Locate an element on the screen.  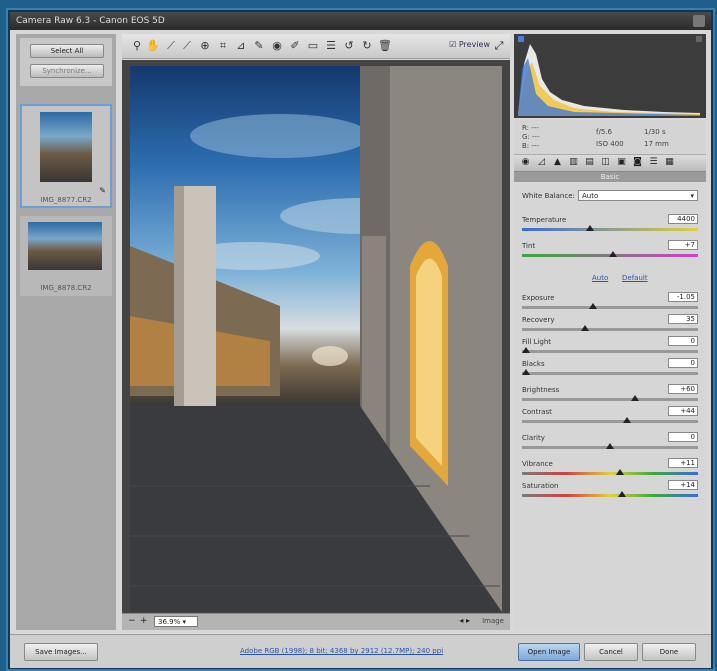
recovery-slider-thumb is located at coordinates (584, 328).